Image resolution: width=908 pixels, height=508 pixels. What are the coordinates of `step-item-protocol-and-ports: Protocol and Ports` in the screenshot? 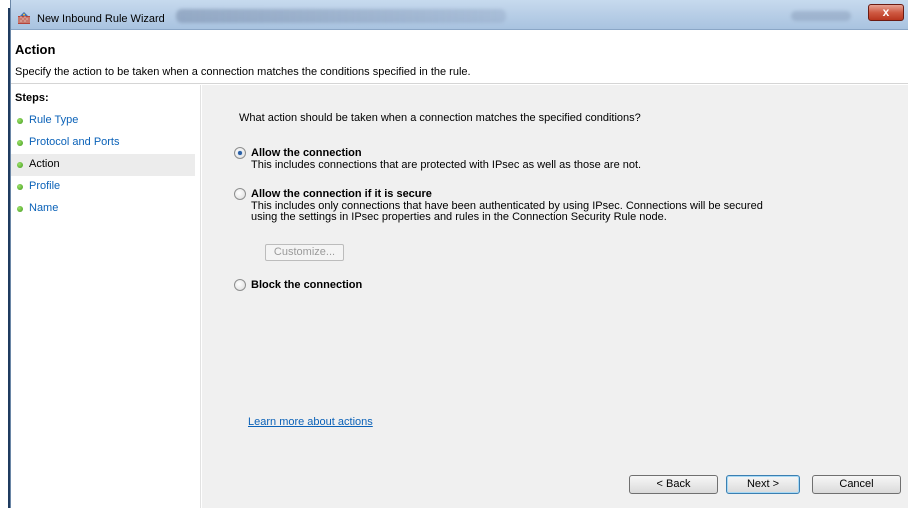 It's located at (103, 143).